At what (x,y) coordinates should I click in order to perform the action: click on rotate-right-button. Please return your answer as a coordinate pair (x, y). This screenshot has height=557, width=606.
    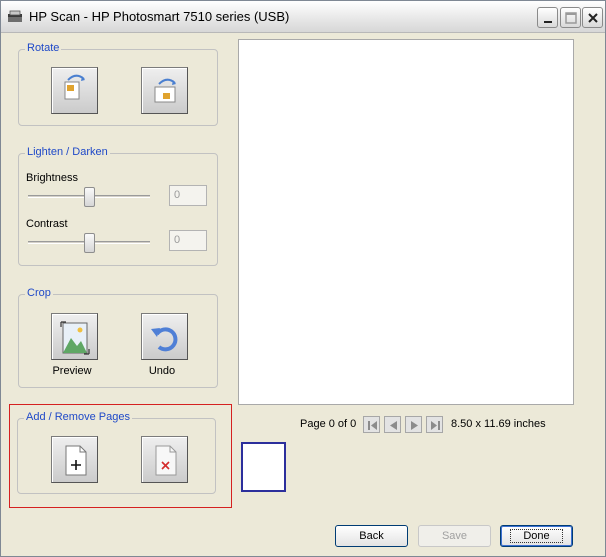
    Looking at the image, I should click on (164, 90).